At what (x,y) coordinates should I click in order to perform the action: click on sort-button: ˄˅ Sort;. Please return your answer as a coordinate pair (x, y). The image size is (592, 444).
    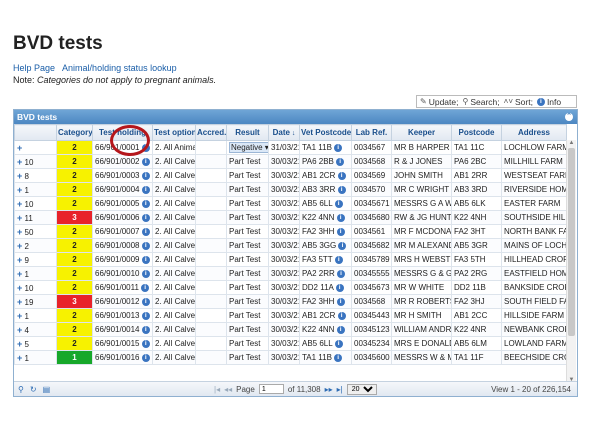
    Looking at the image, I should click on (518, 102).